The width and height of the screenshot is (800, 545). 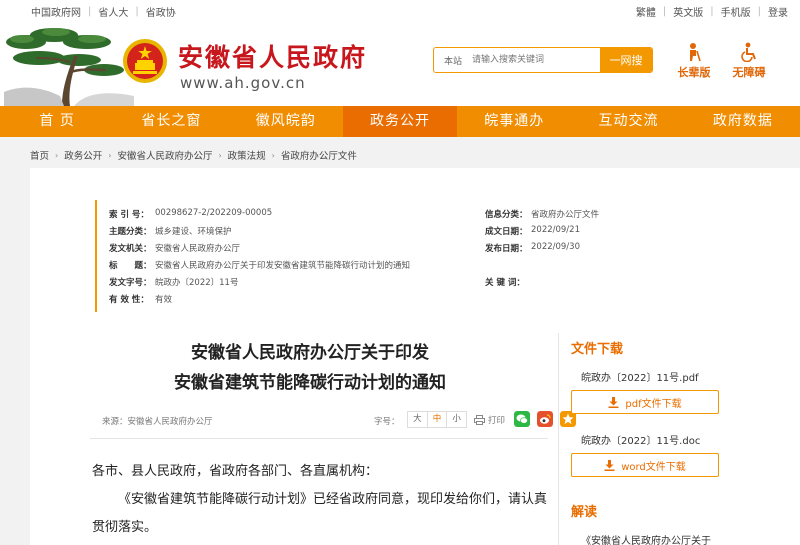 What do you see at coordinates (339, 421) in the screenshot?
I see `article-toolbar: 来源：安徽省人民政府办公厅 字号： 大 中 小 打印` at bounding box center [339, 421].